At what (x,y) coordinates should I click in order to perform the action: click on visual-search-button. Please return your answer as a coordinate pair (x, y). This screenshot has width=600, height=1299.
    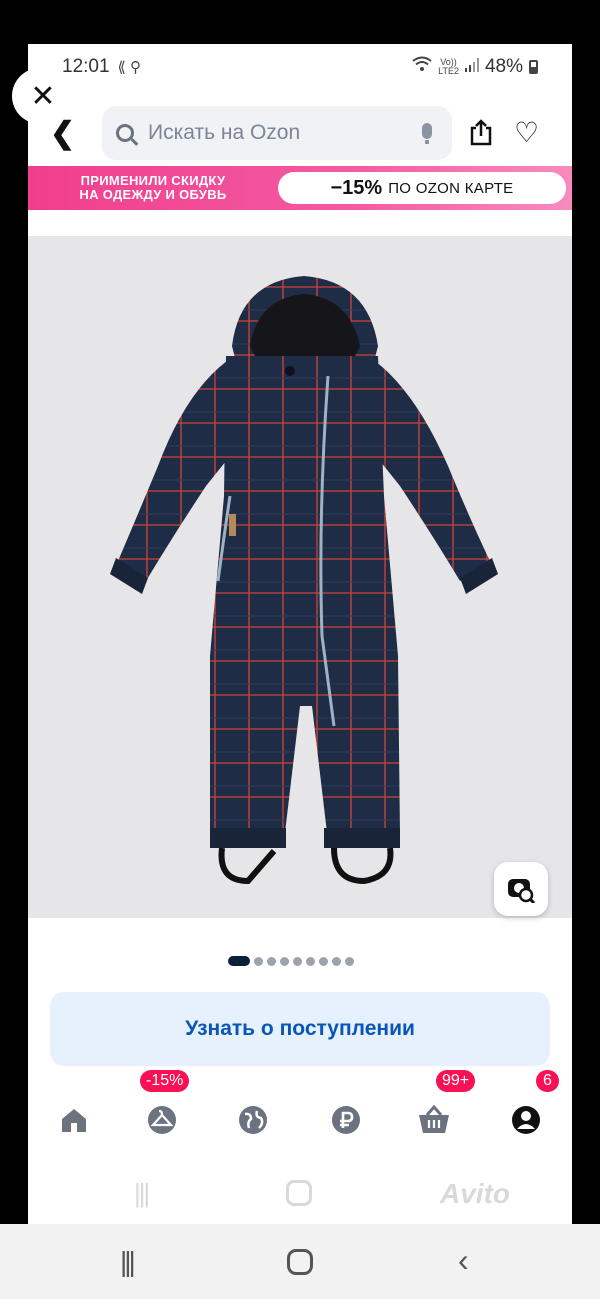
    Looking at the image, I should click on (521, 889).